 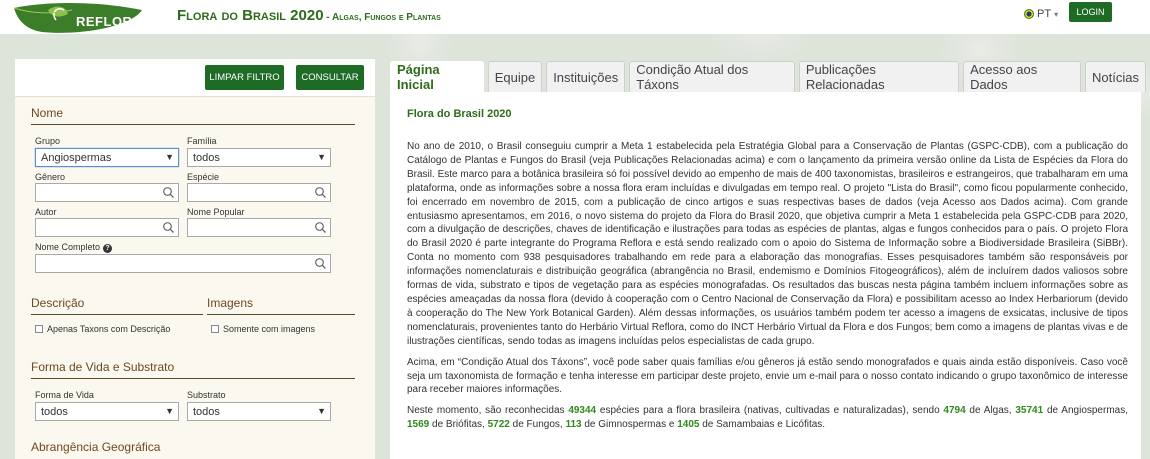 I want to click on search-button: CONSULTAR, so click(x=330, y=77).